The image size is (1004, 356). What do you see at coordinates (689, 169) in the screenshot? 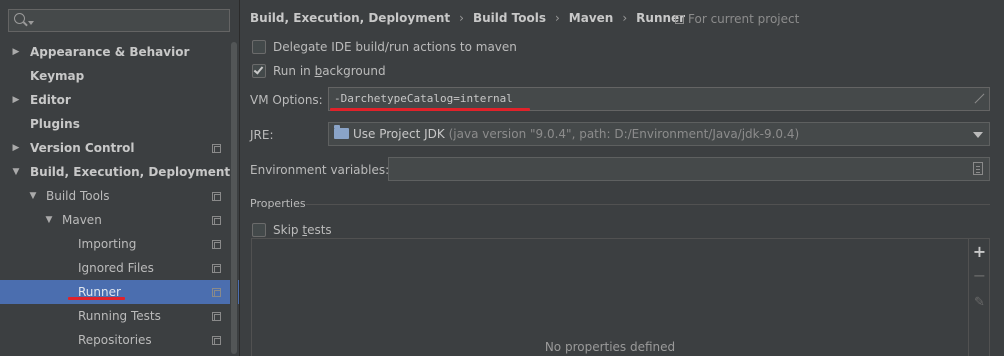
I see `env-vars-field` at bounding box center [689, 169].